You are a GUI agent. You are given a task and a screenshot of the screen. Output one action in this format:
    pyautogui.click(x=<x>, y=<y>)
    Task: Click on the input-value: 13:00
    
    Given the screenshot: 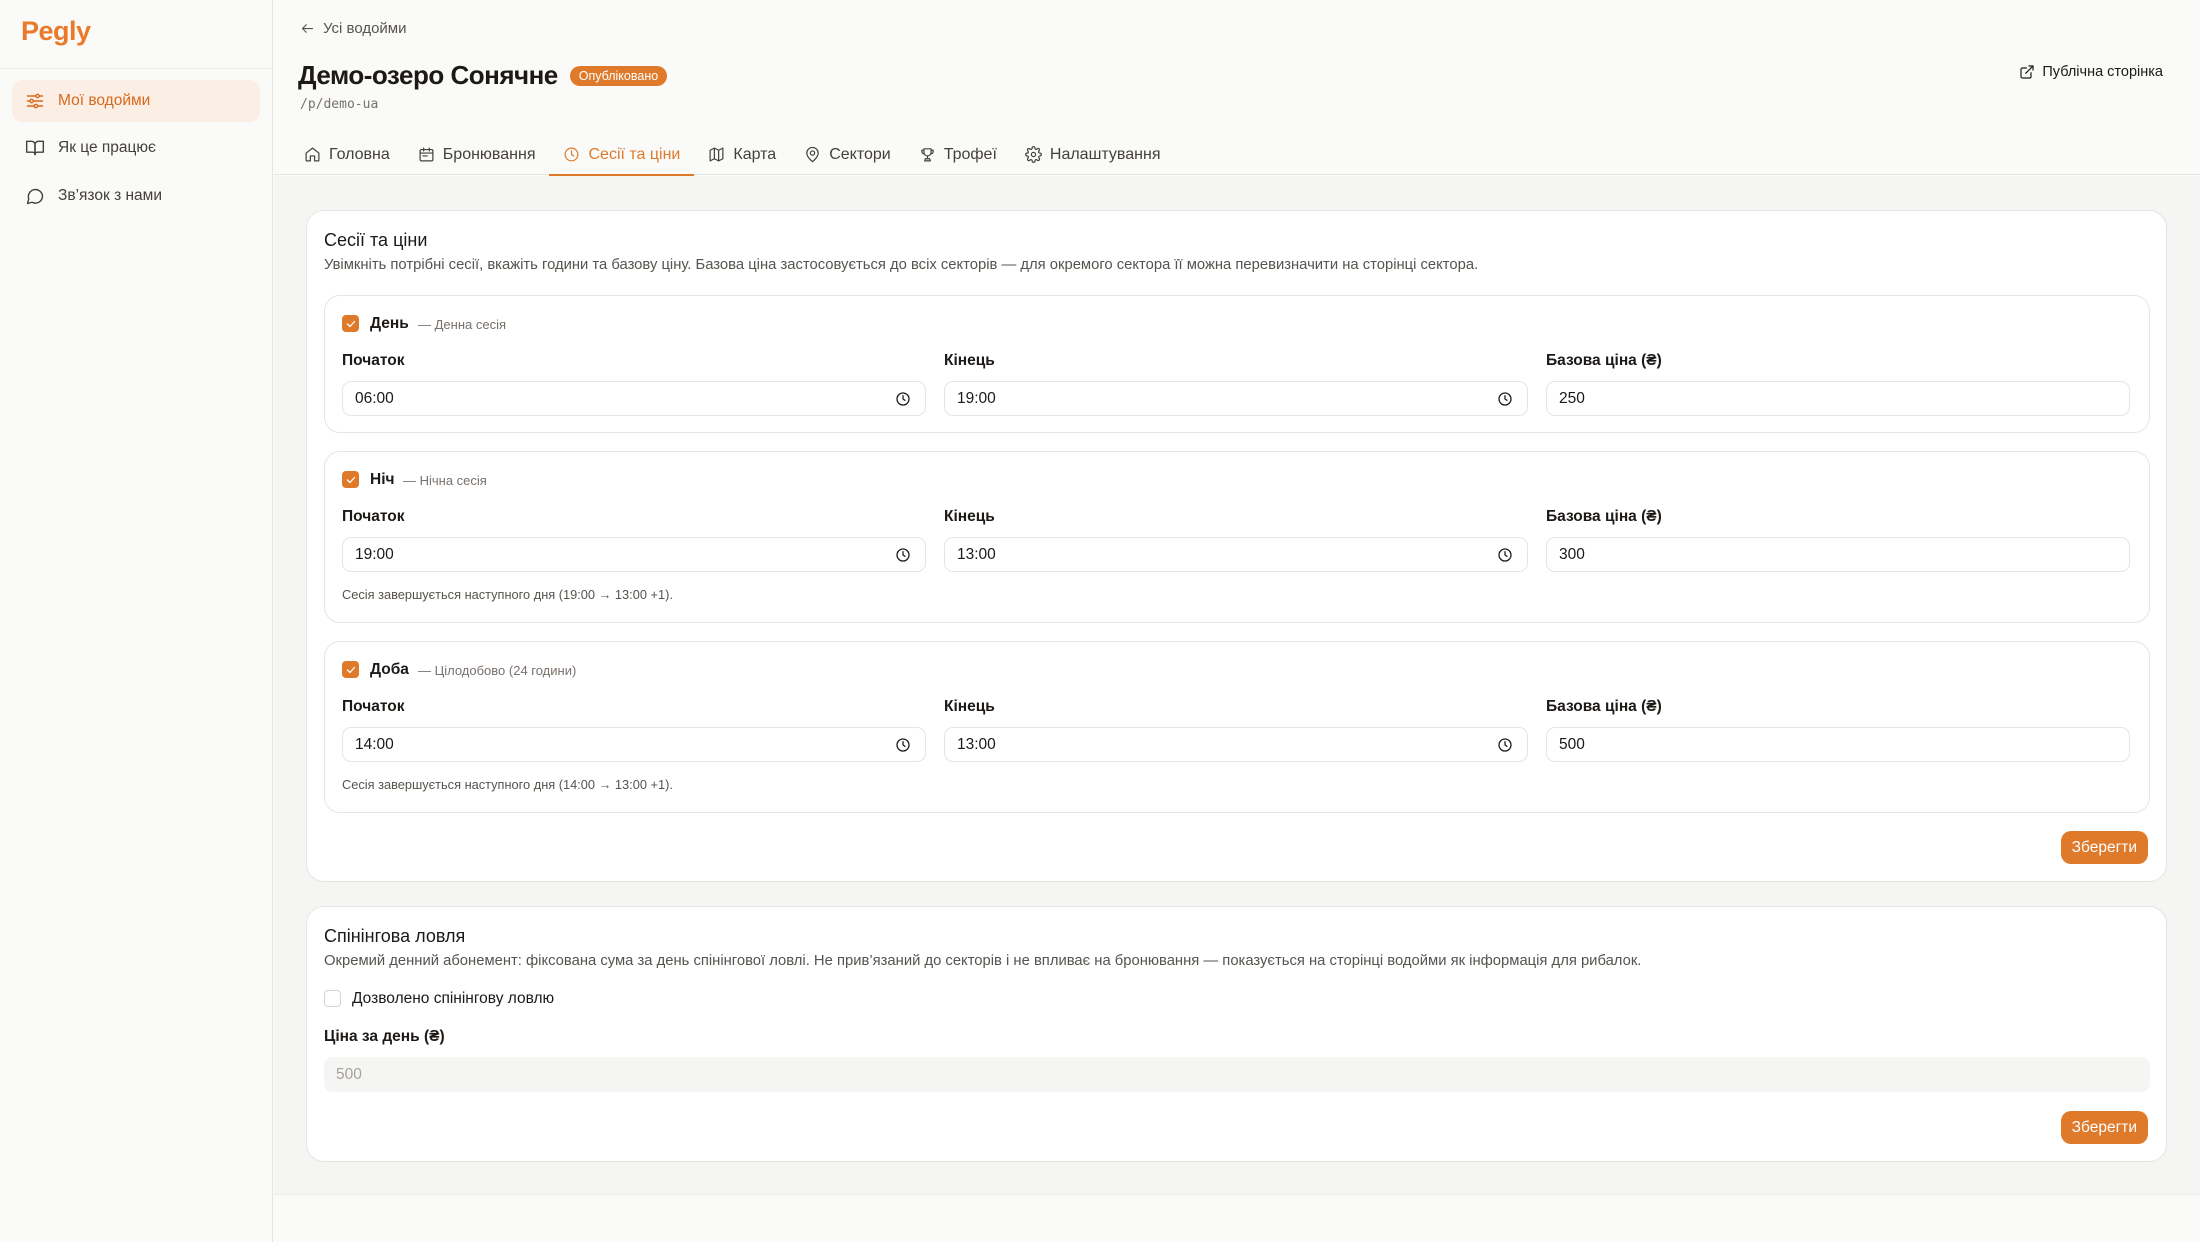 What is the action you would take?
    pyautogui.click(x=976, y=554)
    